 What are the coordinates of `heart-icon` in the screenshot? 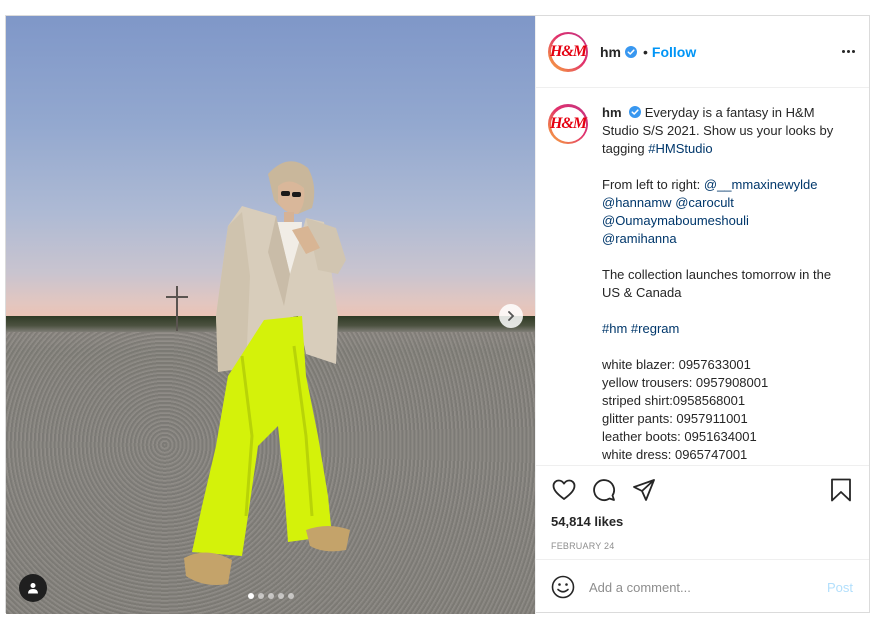 It's located at (564, 489).